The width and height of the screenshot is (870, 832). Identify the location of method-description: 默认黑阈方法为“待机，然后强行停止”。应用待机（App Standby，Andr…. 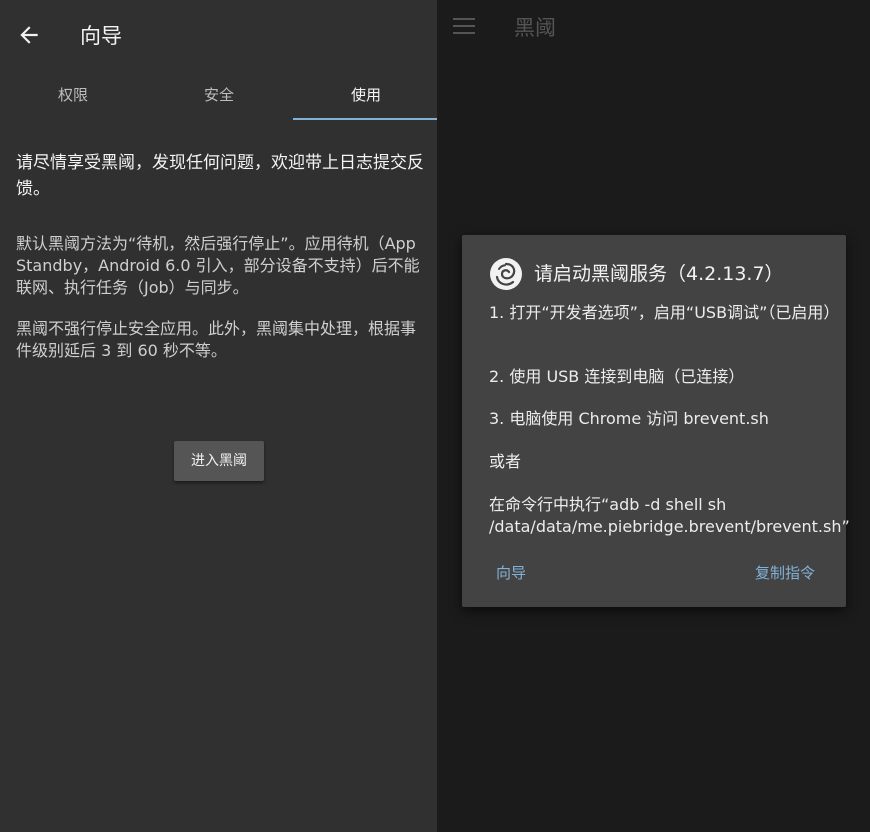
(218, 265).